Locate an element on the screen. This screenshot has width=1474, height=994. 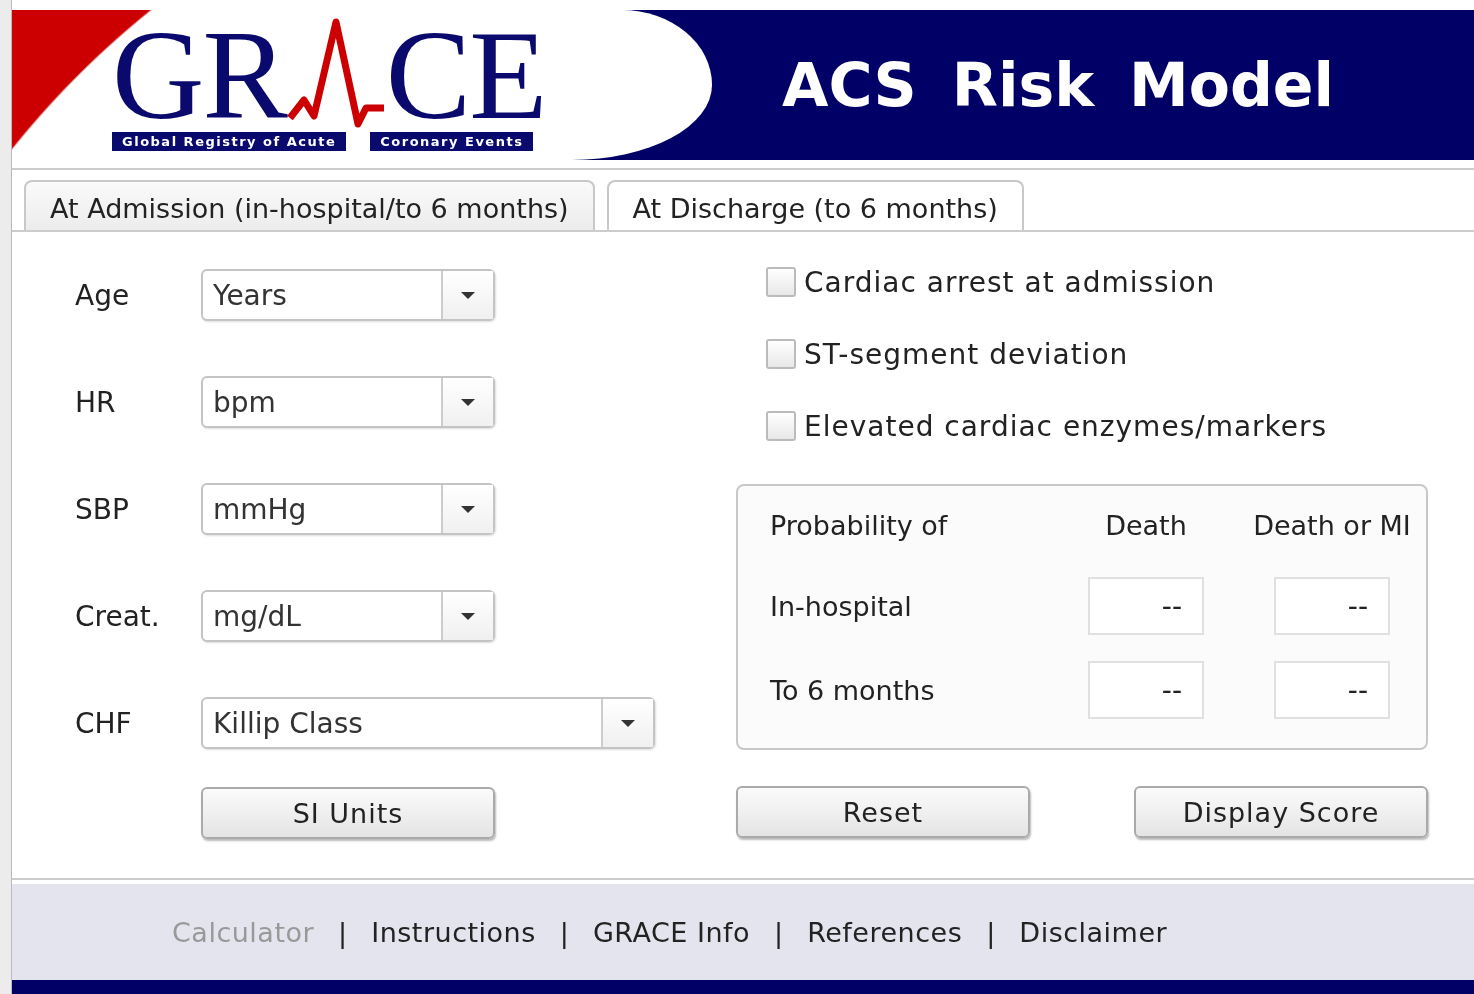
field-label: Age is located at coordinates (103, 295).